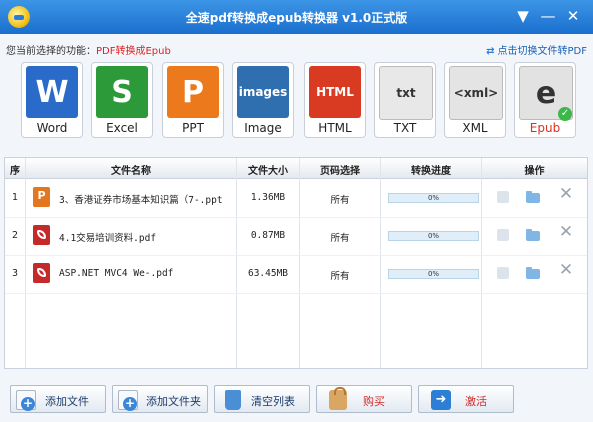  I want to click on add-file-label: 添加文件, so click(67, 401).